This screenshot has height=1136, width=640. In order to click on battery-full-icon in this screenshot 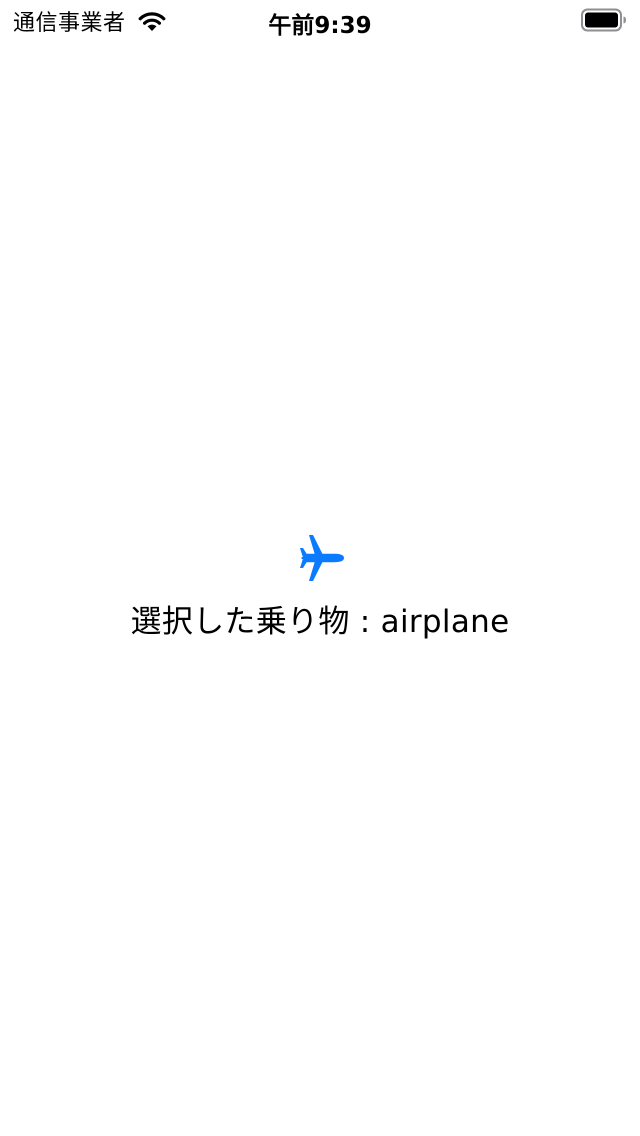, I will do `click(603, 20)`.